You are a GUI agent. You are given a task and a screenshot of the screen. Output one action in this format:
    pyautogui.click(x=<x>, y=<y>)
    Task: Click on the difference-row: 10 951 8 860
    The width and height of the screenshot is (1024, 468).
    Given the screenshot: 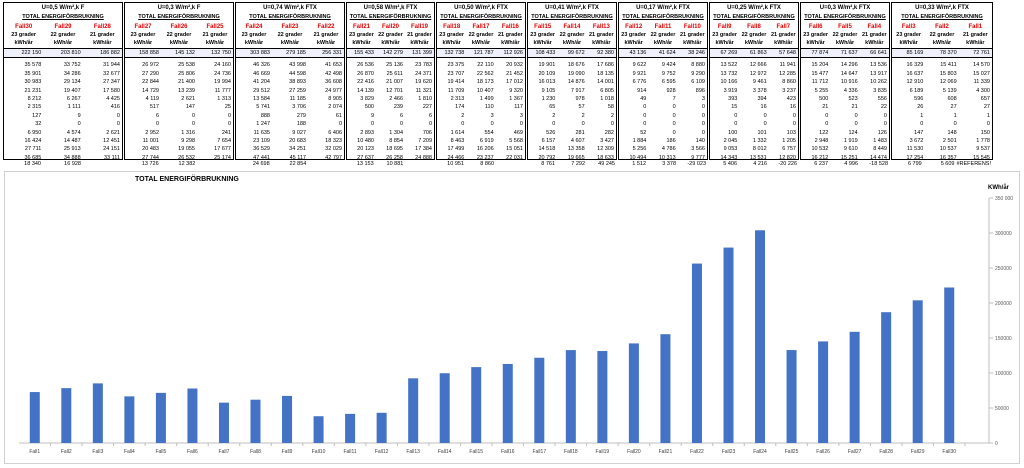 What is the action you would take?
    pyautogui.click(x=481, y=164)
    